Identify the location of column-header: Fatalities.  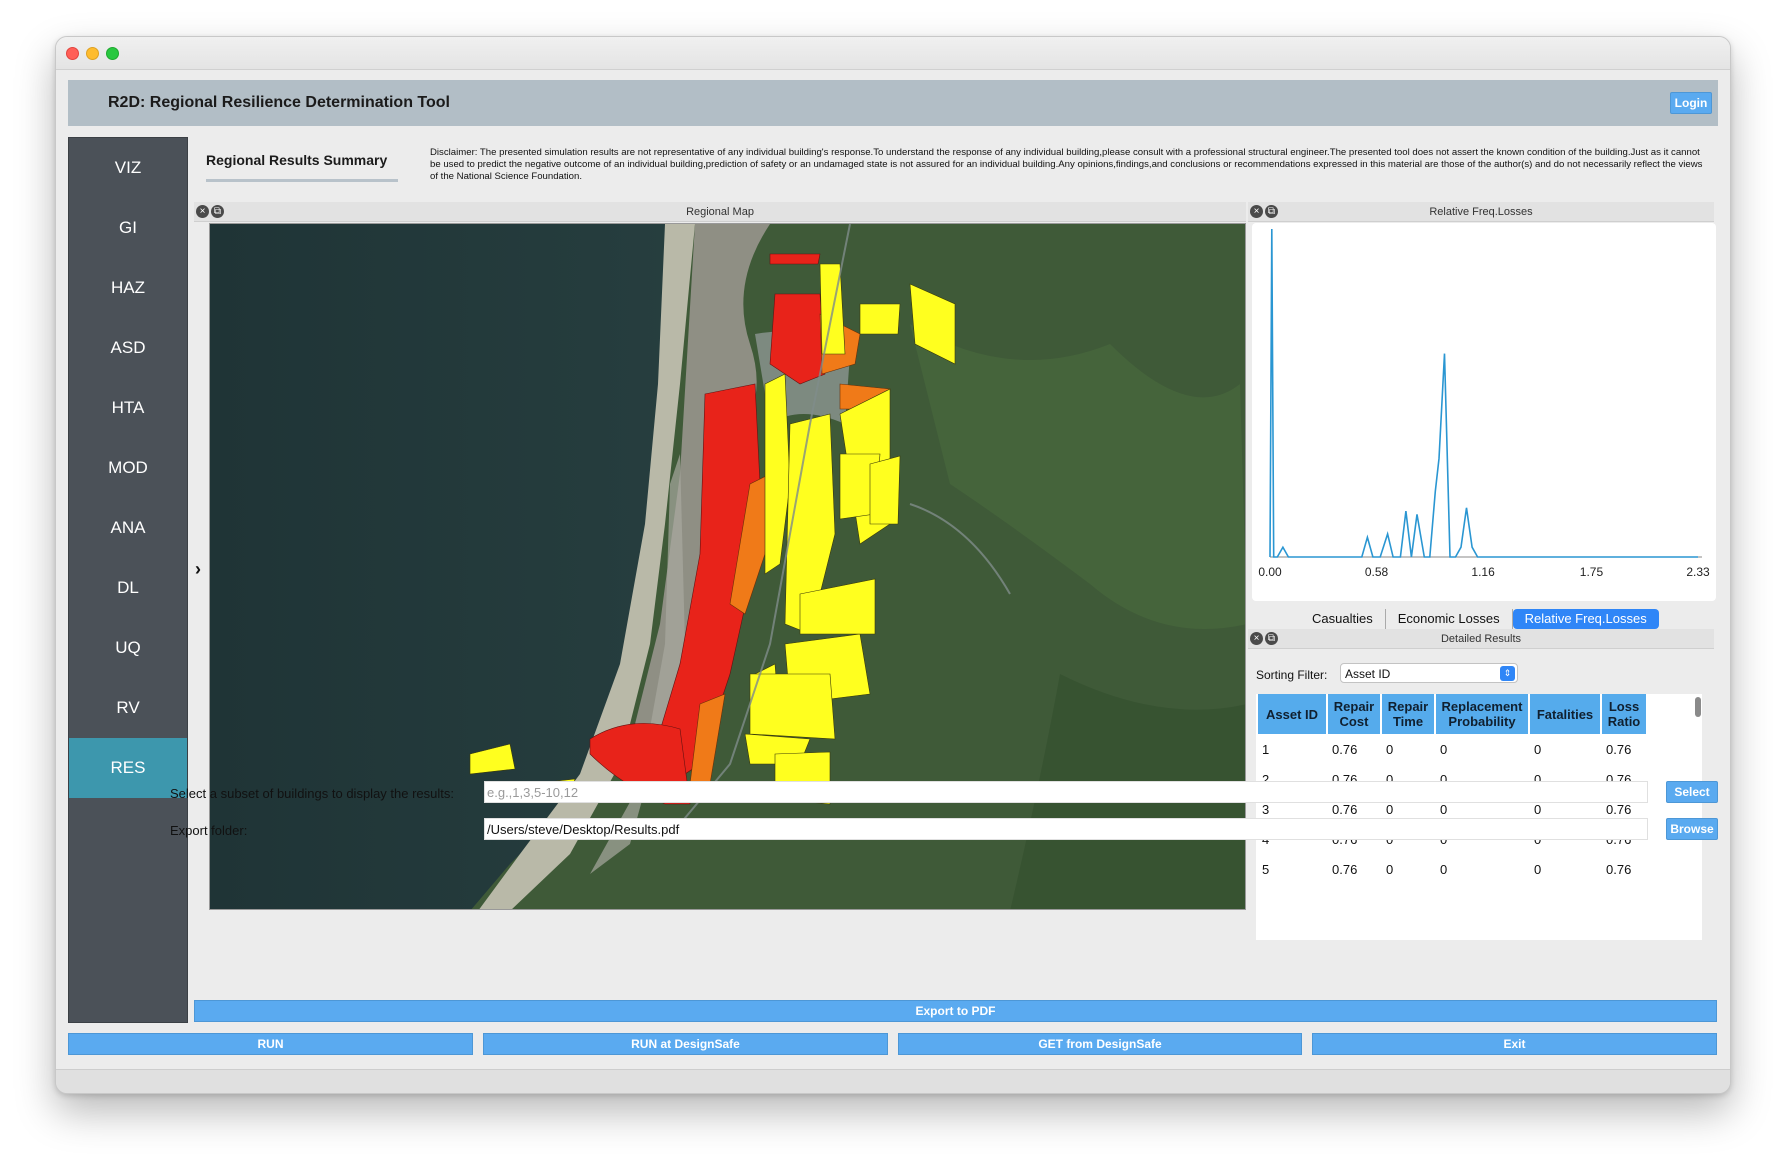
(1565, 714).